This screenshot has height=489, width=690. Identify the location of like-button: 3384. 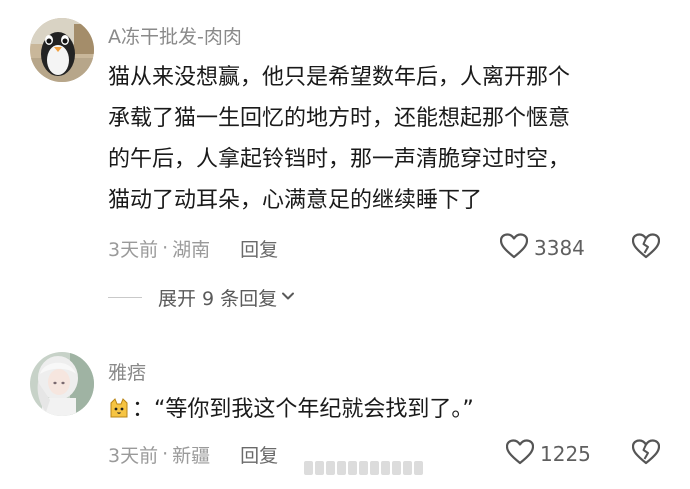
(542, 248).